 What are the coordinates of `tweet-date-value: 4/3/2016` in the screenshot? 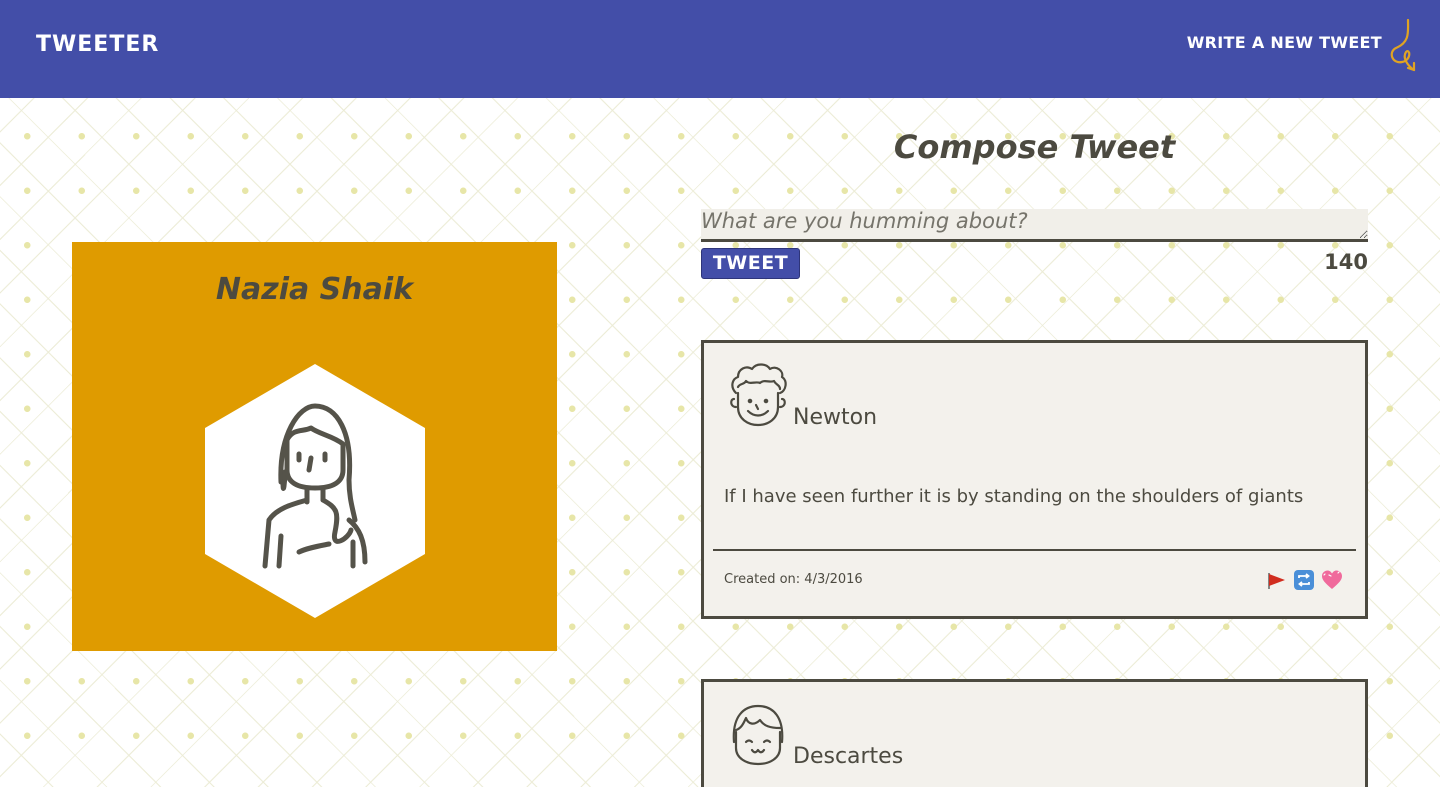 It's located at (833, 579).